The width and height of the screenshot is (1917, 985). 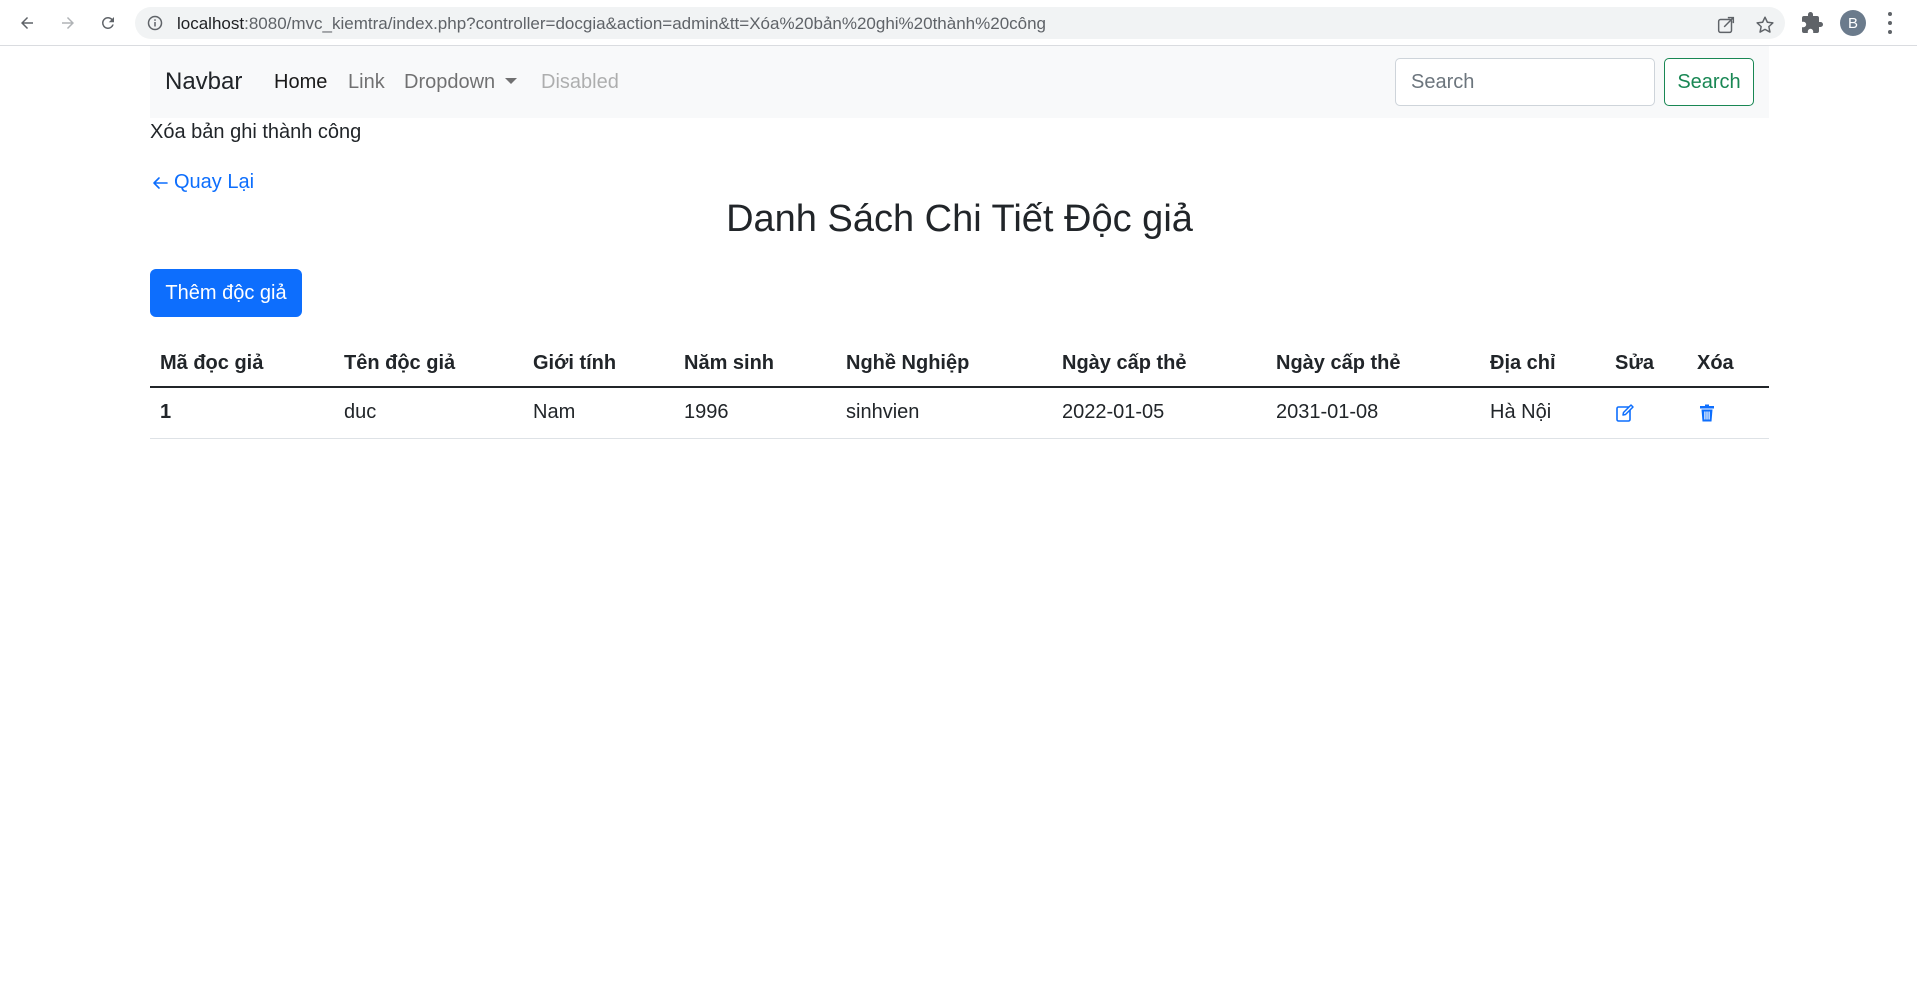 What do you see at coordinates (428, 413) in the screenshot?
I see `cell-name: duc` at bounding box center [428, 413].